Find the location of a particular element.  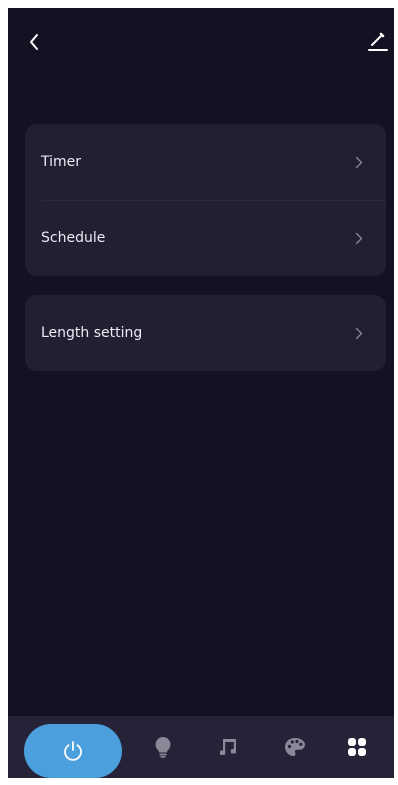

top-bar is located at coordinates (201, 43).